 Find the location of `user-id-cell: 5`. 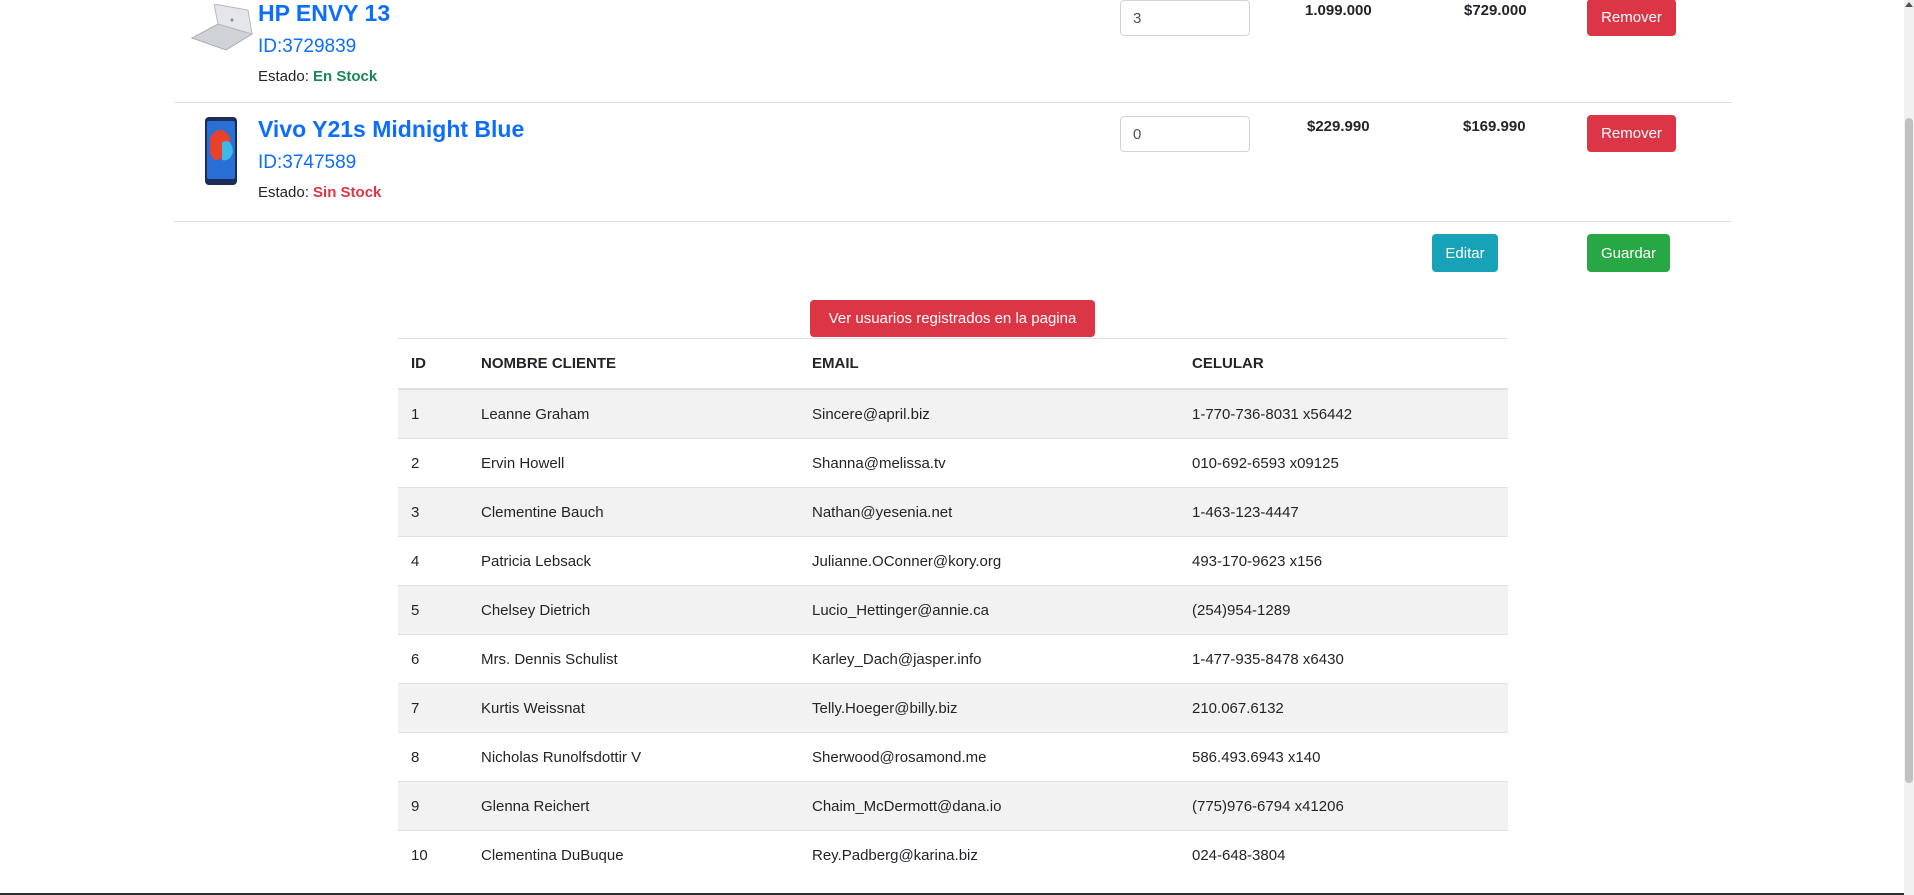

user-id-cell: 5 is located at coordinates (433, 610).